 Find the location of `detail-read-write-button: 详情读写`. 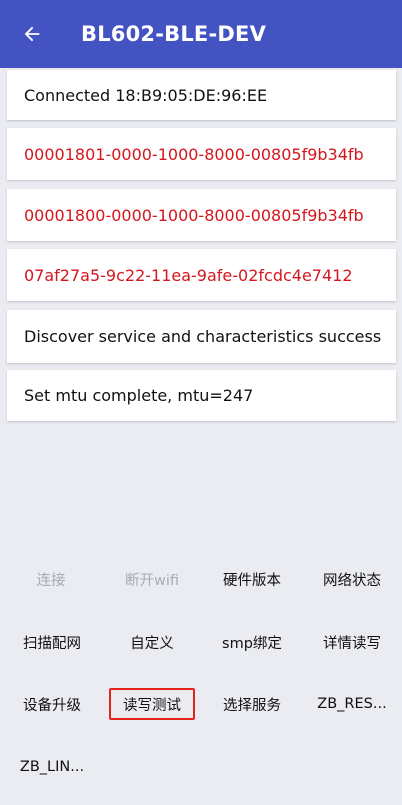

detail-read-write-button: 详情读写 is located at coordinates (352, 642).